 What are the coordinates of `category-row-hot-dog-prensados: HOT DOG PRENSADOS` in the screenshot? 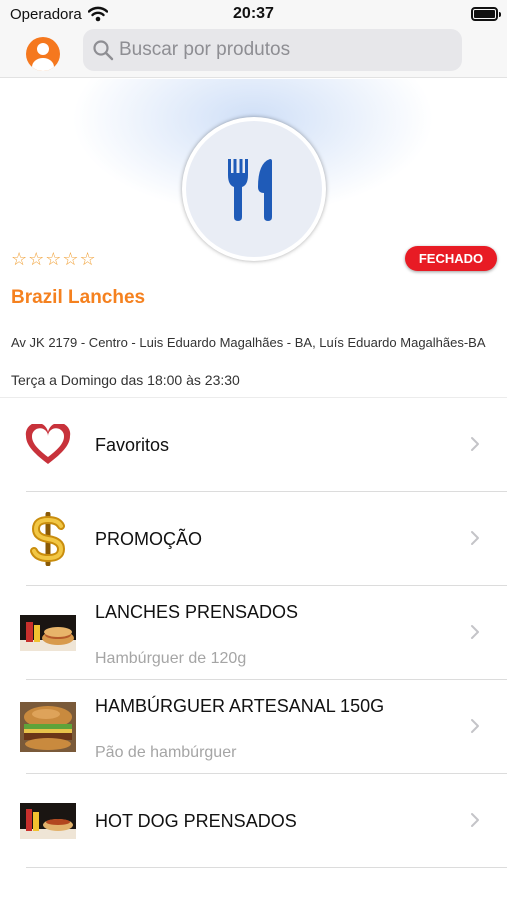 It's located at (253, 821).